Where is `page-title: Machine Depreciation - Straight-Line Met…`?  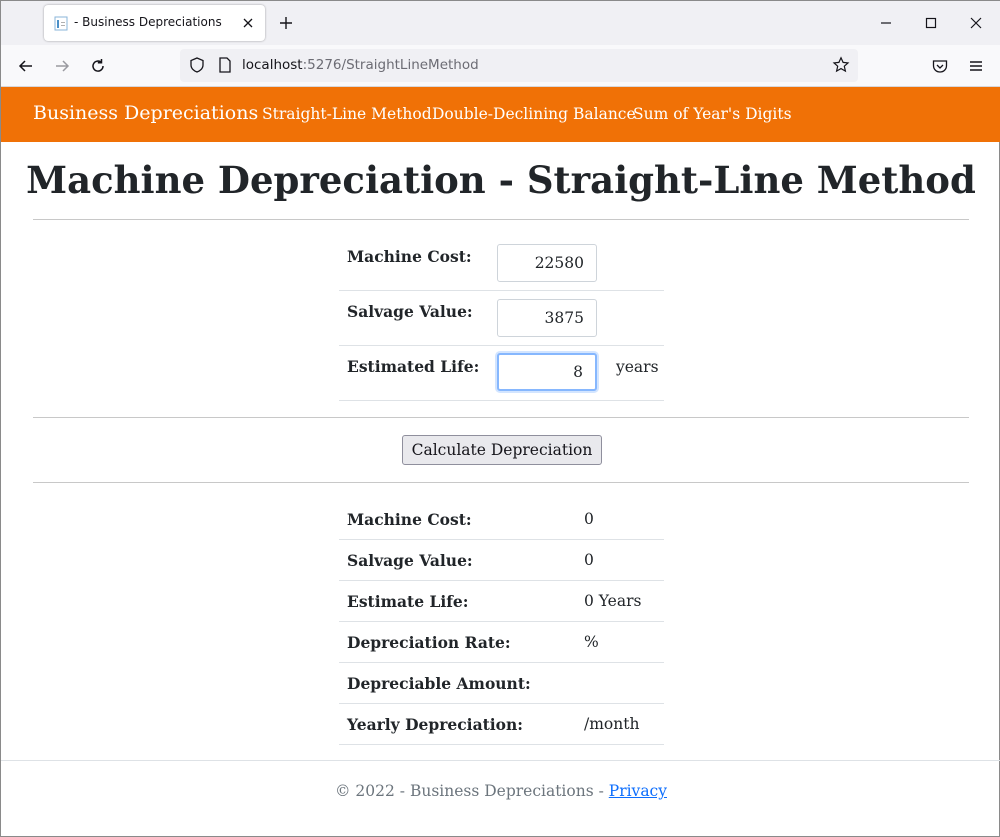
page-title: Machine Depreciation - Straight-Line Met… is located at coordinates (501, 180).